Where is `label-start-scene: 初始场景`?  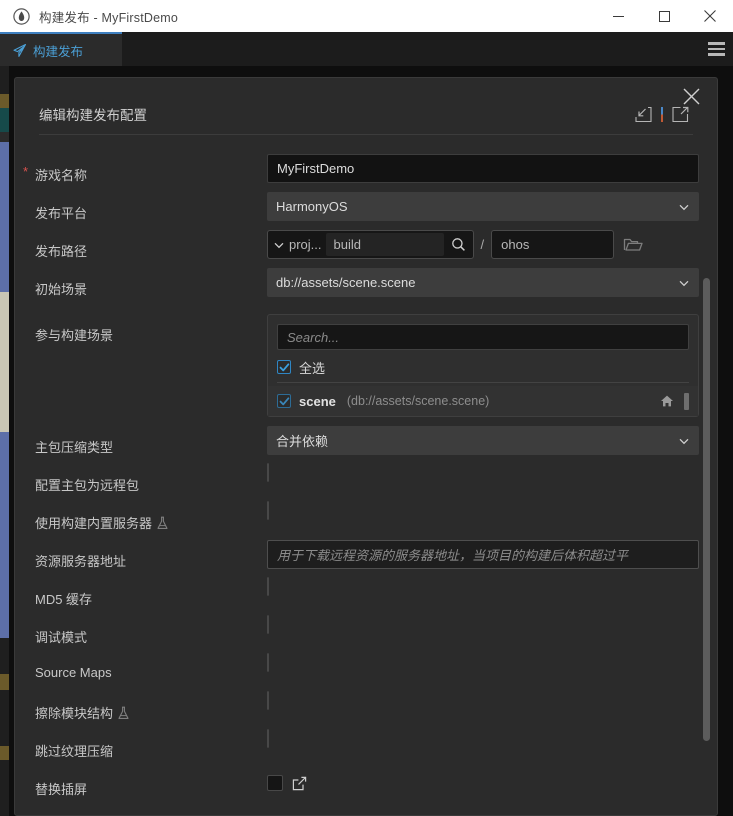
label-start-scene: 初始场景 is located at coordinates (151, 283).